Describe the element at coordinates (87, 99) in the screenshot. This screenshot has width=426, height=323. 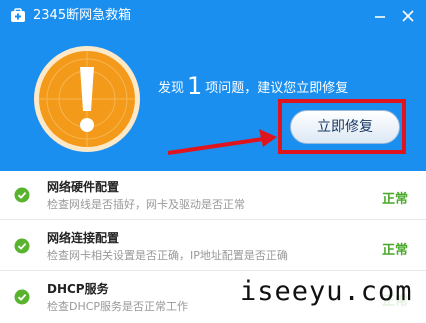
I see `exclamation-icon` at that location.